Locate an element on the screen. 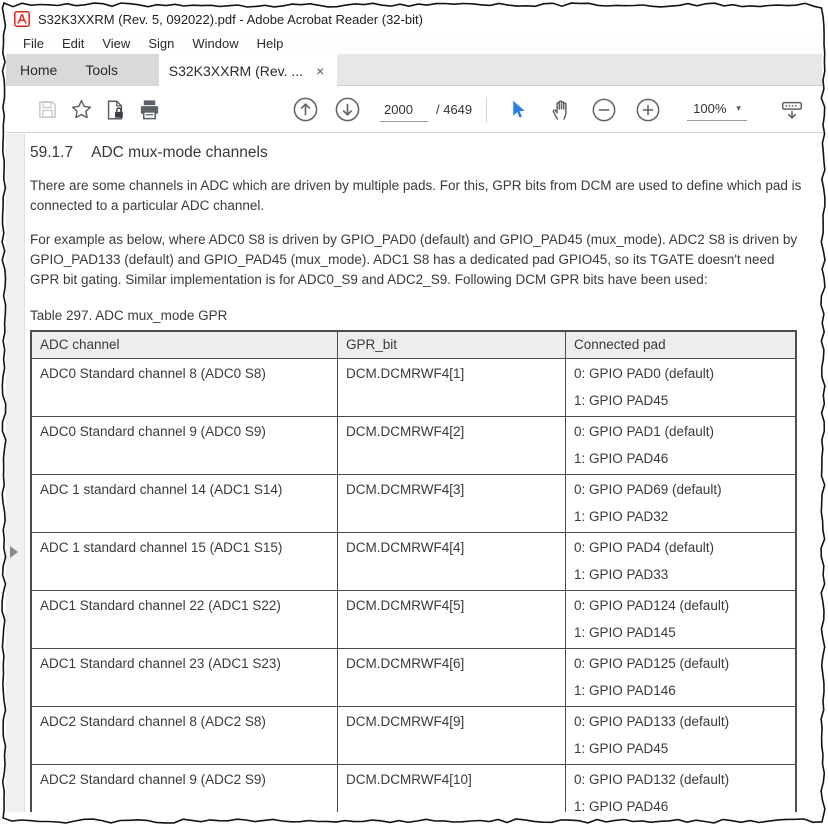 The height and width of the screenshot is (828, 828). menu-help: Help is located at coordinates (270, 43).